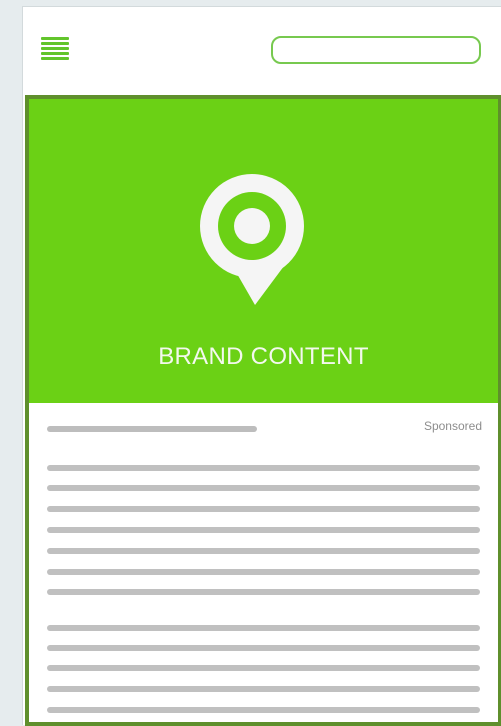 This screenshot has width=501, height=726. I want to click on headline-placeholder-line, so click(152, 429).